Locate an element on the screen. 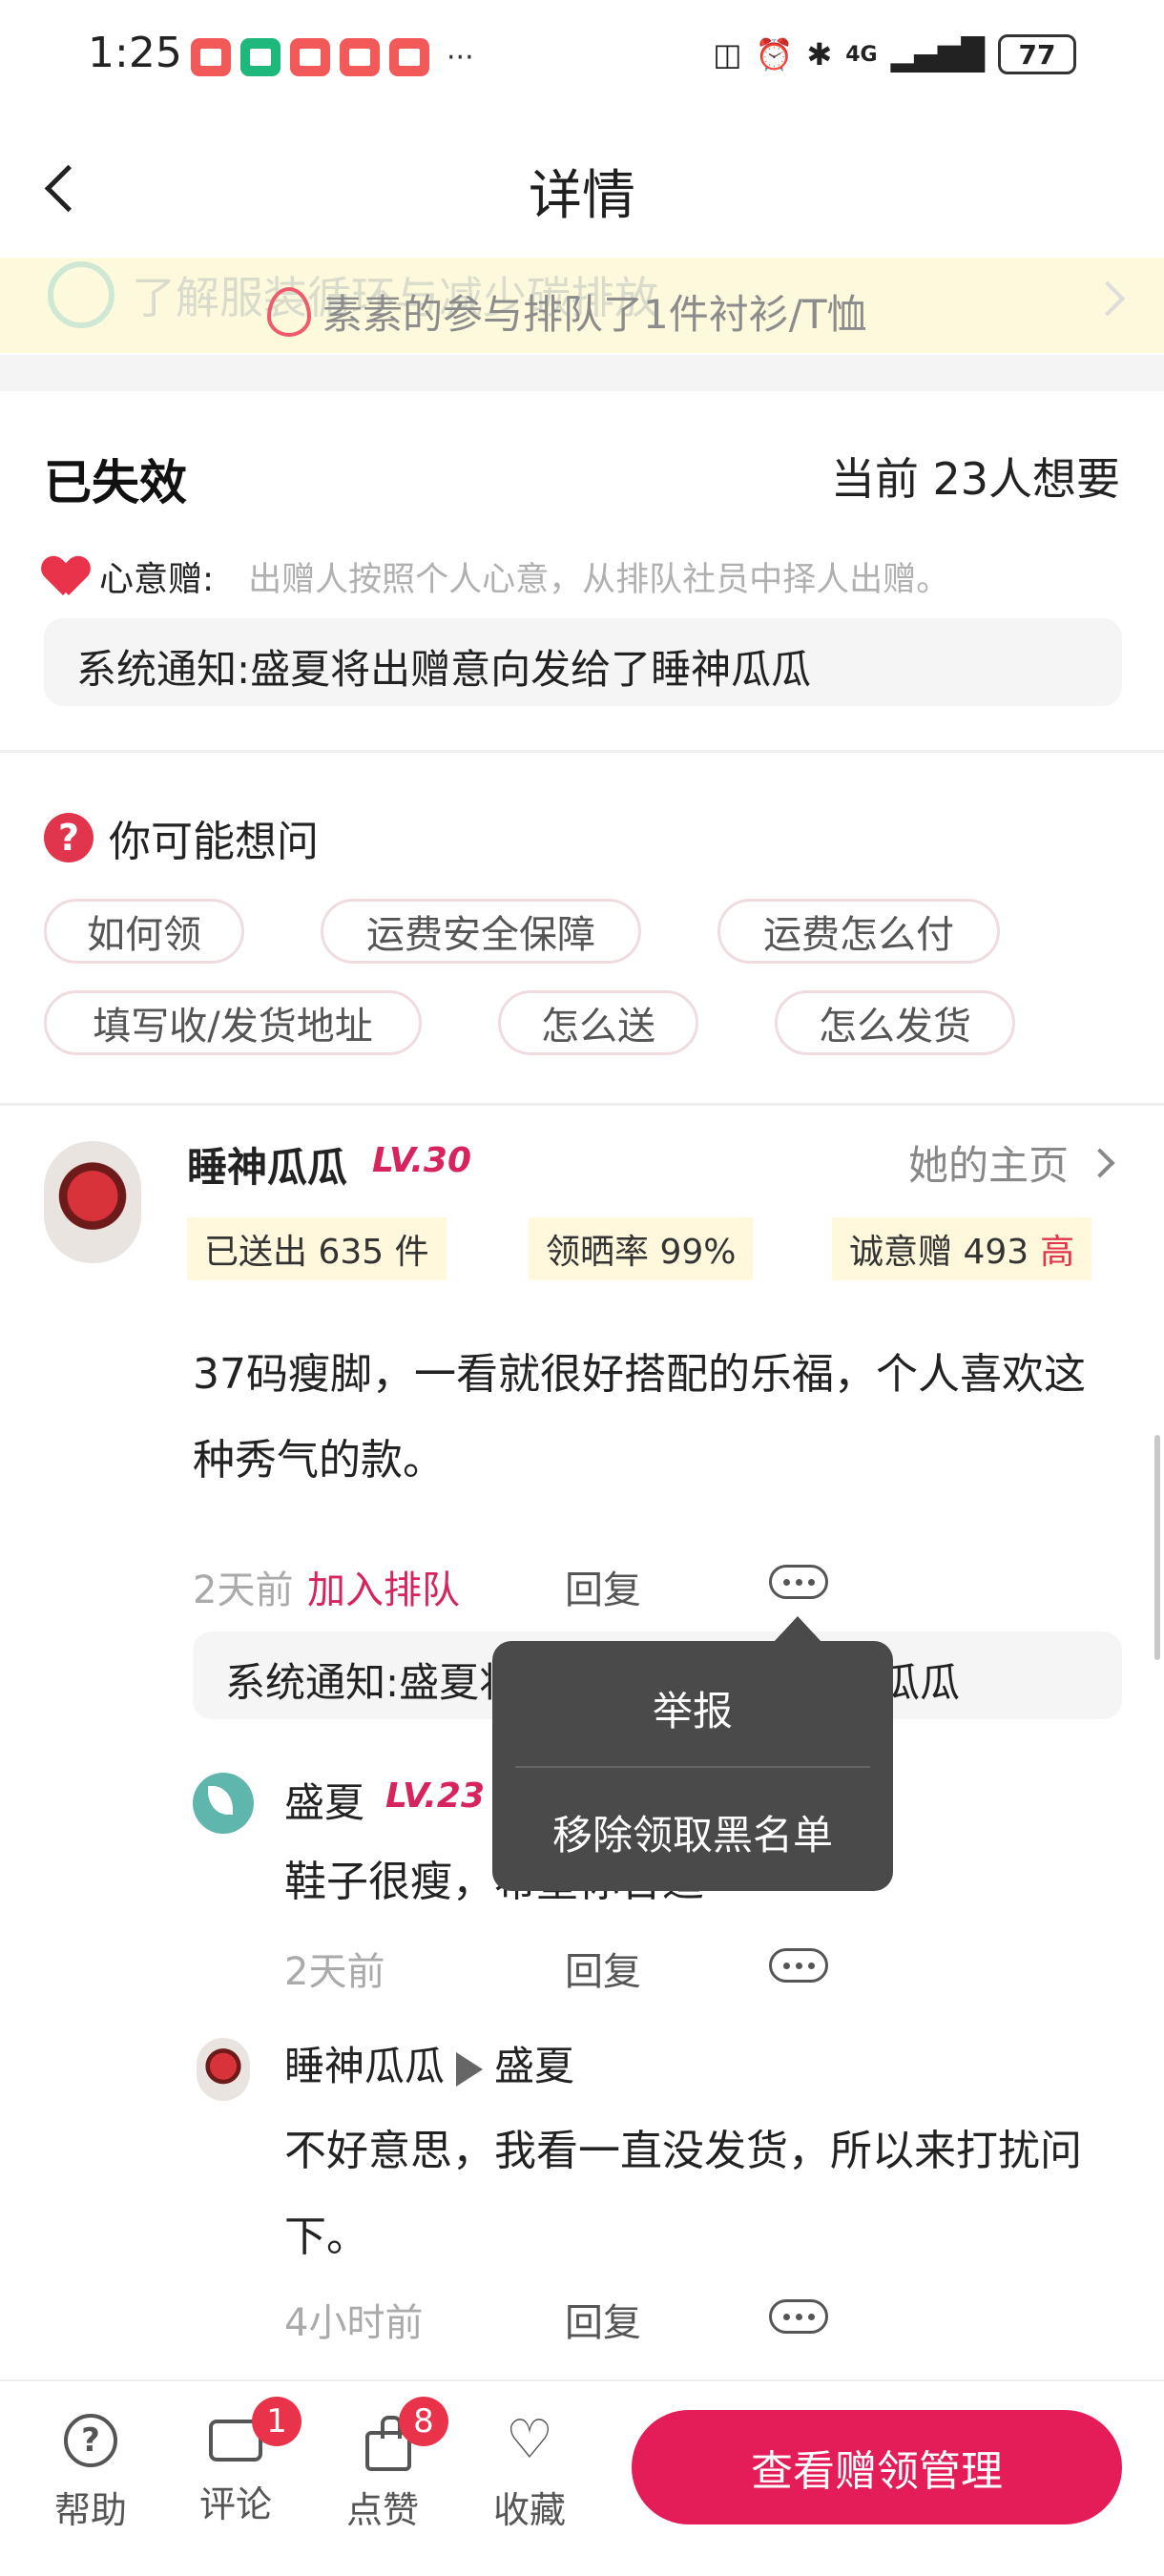 The width and height of the screenshot is (1164, 2576). reply-time: 2天前 is located at coordinates (335, 1972).